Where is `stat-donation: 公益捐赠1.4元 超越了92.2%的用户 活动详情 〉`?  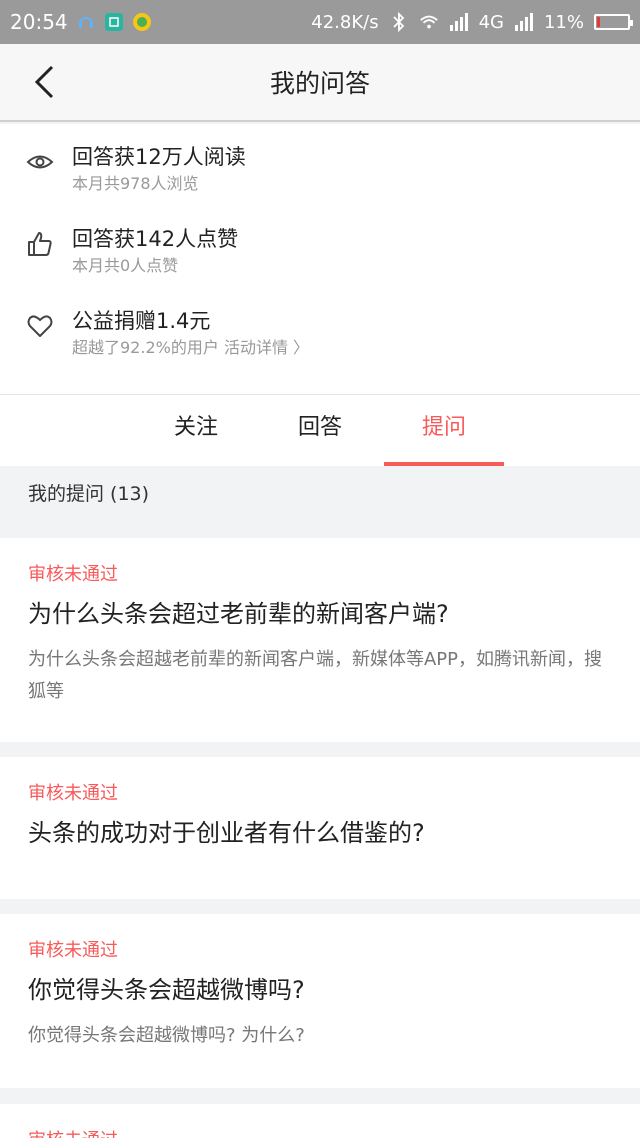
stat-donation: 公益捐赠1.4元 超越了92.2%的用户 活动详情 〉 is located at coordinates (320, 347).